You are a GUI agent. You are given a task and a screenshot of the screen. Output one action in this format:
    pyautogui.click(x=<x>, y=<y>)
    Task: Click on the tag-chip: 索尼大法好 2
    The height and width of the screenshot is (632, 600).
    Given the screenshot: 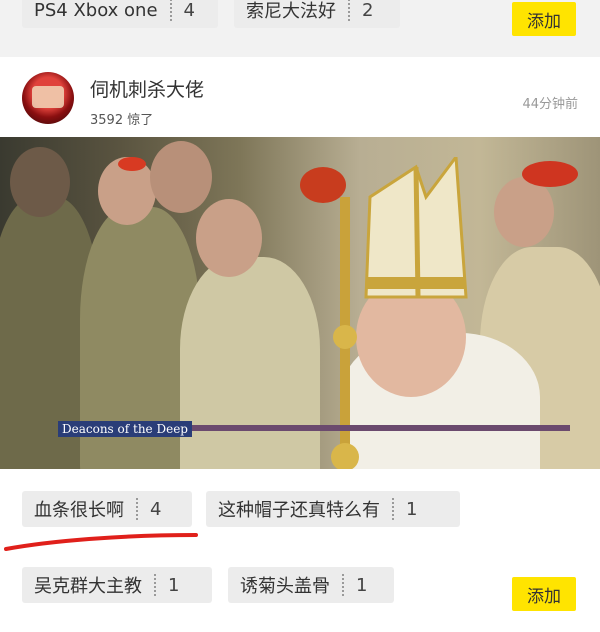 What is the action you would take?
    pyautogui.click(x=317, y=14)
    